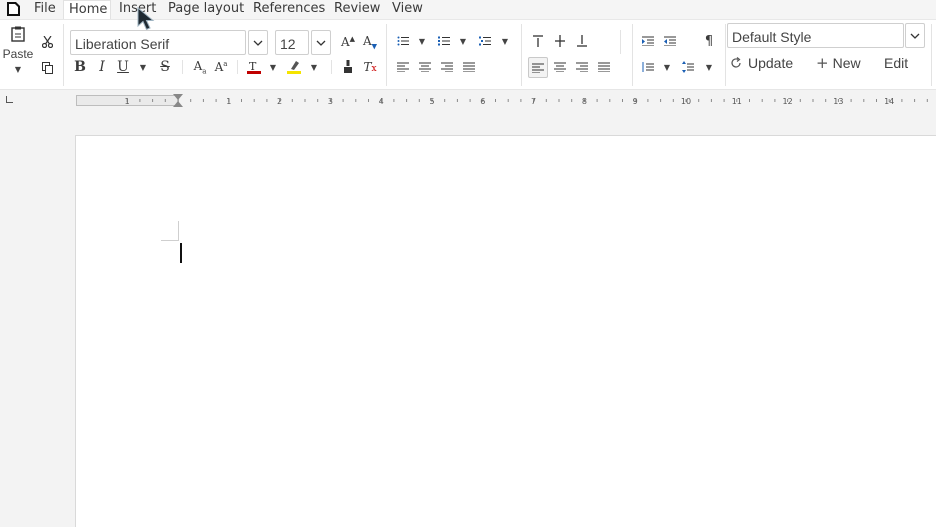  I want to click on paintbrush-icon, so click(348, 66).